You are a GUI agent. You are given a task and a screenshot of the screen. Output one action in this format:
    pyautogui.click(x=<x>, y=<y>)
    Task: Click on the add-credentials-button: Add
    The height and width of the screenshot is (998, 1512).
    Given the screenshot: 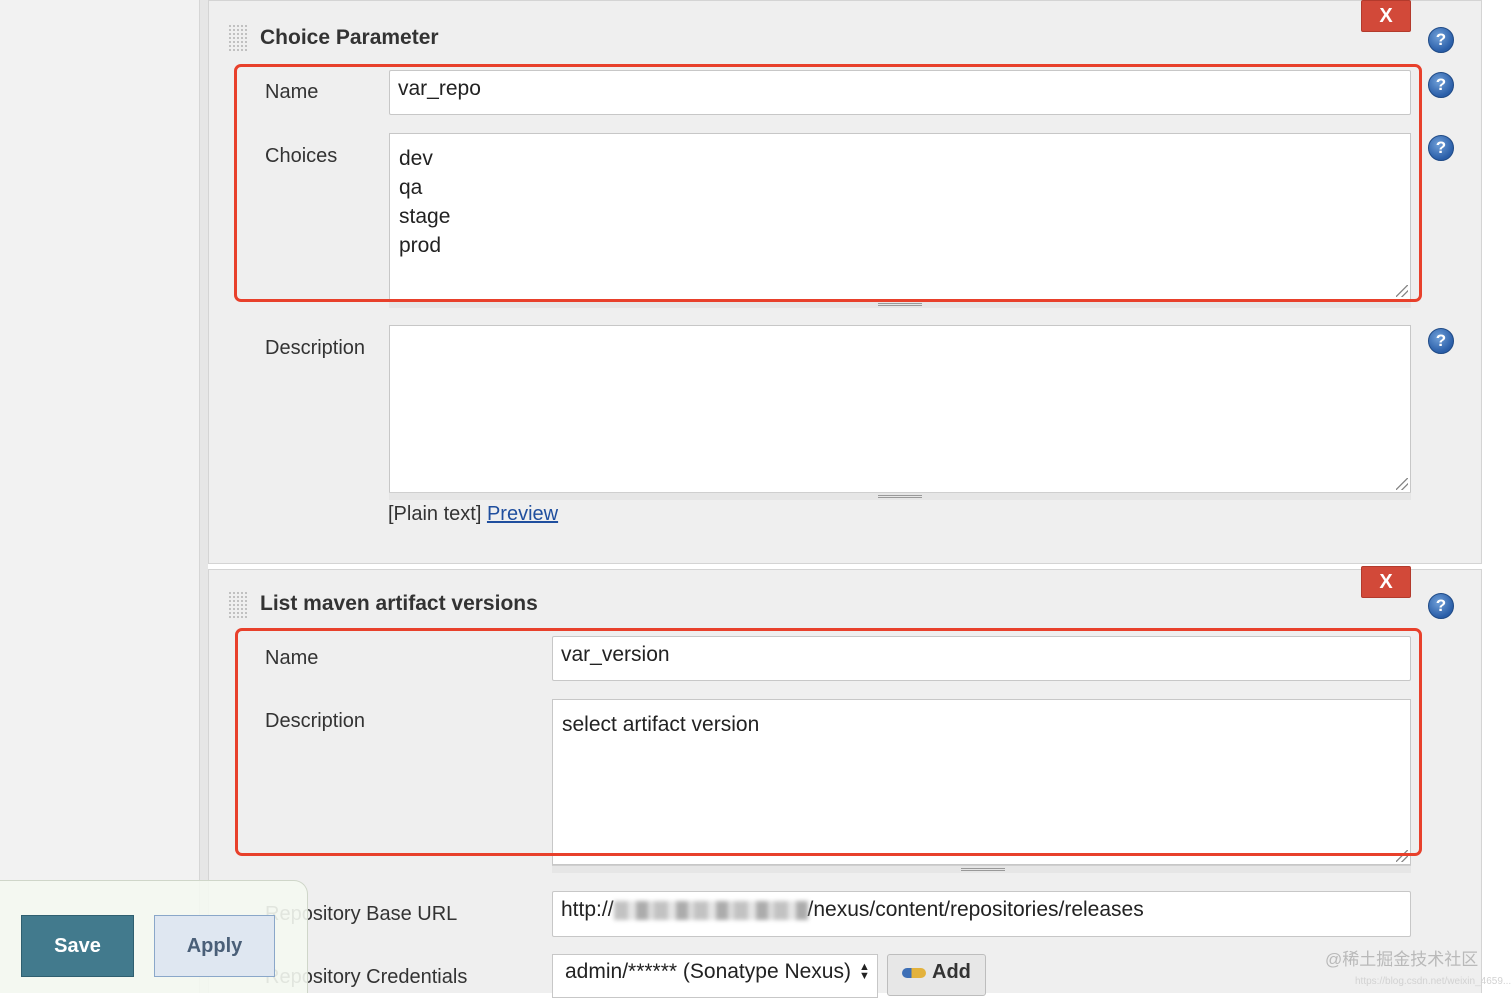 What is the action you would take?
    pyautogui.click(x=936, y=975)
    